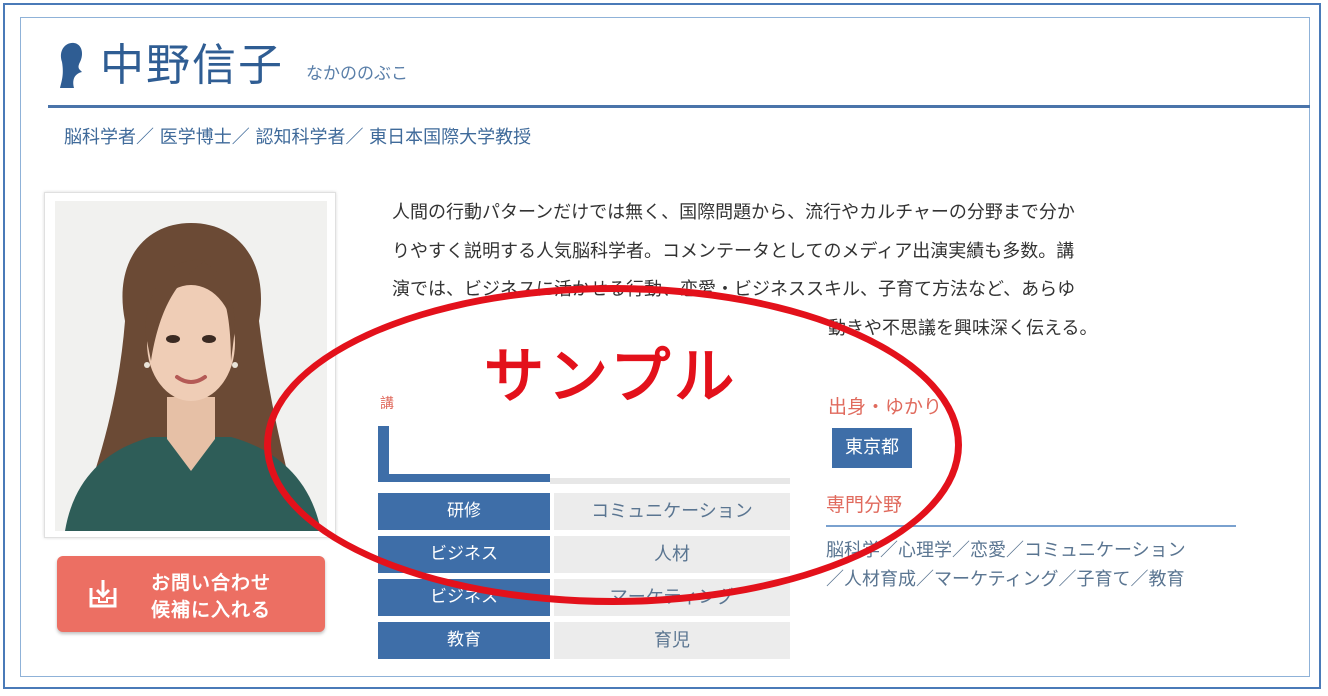 Image resolution: width=1328 pixels, height=696 pixels. I want to click on bio-line: りやすく説明する人気脳科学者。コメンテータとしてのメディア出演実績も多数。講, so click(733, 251).